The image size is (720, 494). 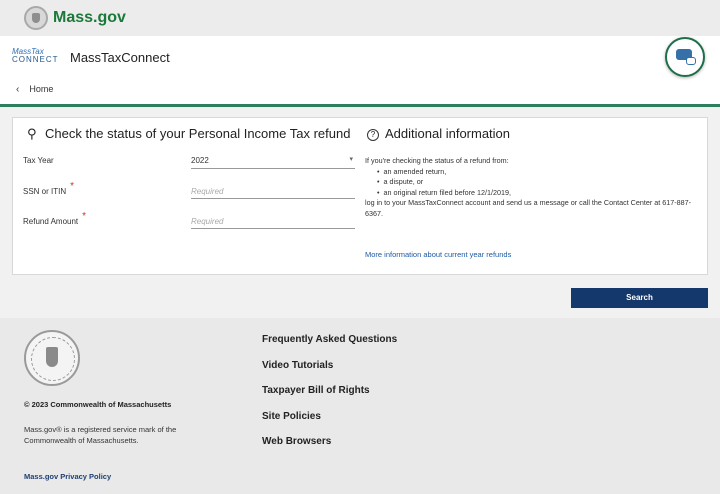 What do you see at coordinates (32, 133) in the screenshot?
I see `search-icon: ⚲` at bounding box center [32, 133].